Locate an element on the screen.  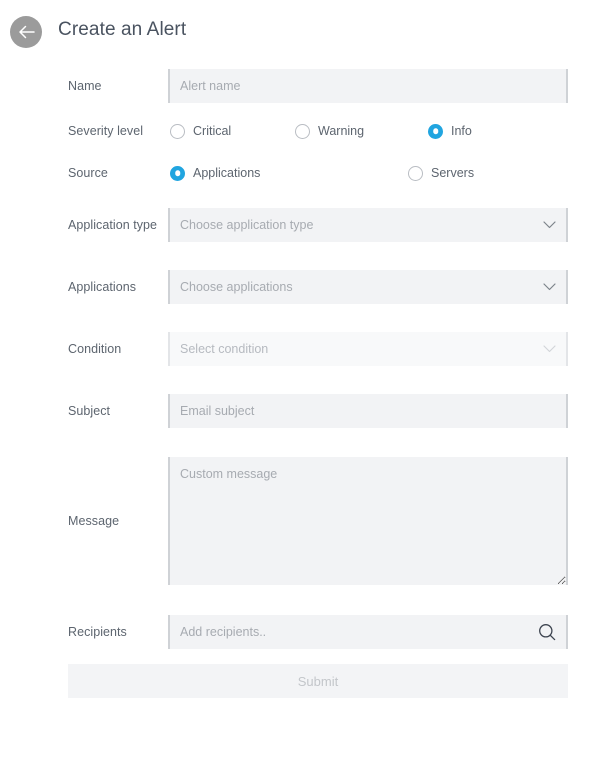
subject-field-wrap is located at coordinates (368, 411).